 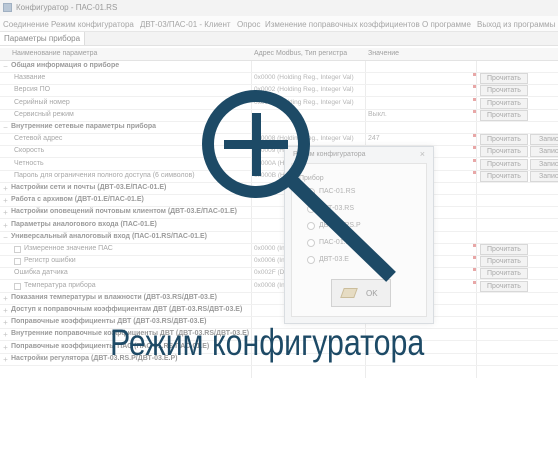 I want to click on plus-horizontal, so click(x=256, y=144).